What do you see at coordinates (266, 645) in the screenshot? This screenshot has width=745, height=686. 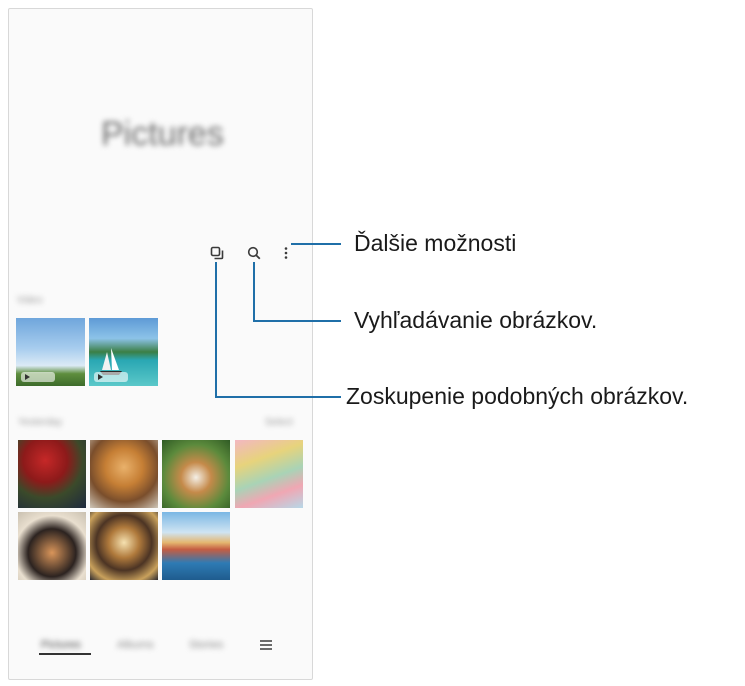 I see `hamburger-icon` at bounding box center [266, 645].